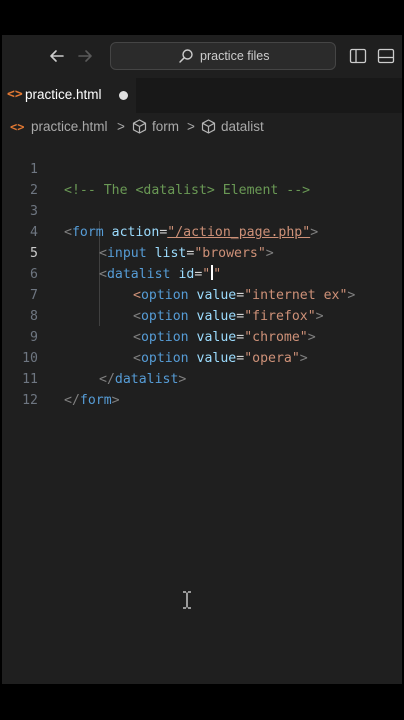 This screenshot has height=720, width=404. What do you see at coordinates (202, 95) in the screenshot?
I see `tab-bar: <> practice.html` at bounding box center [202, 95].